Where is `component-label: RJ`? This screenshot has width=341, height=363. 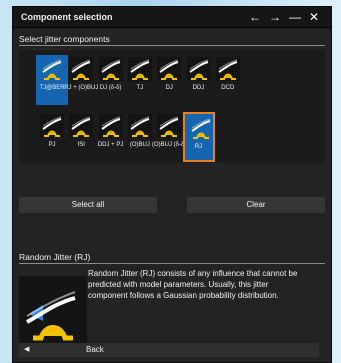
component-label: RJ is located at coordinates (198, 147).